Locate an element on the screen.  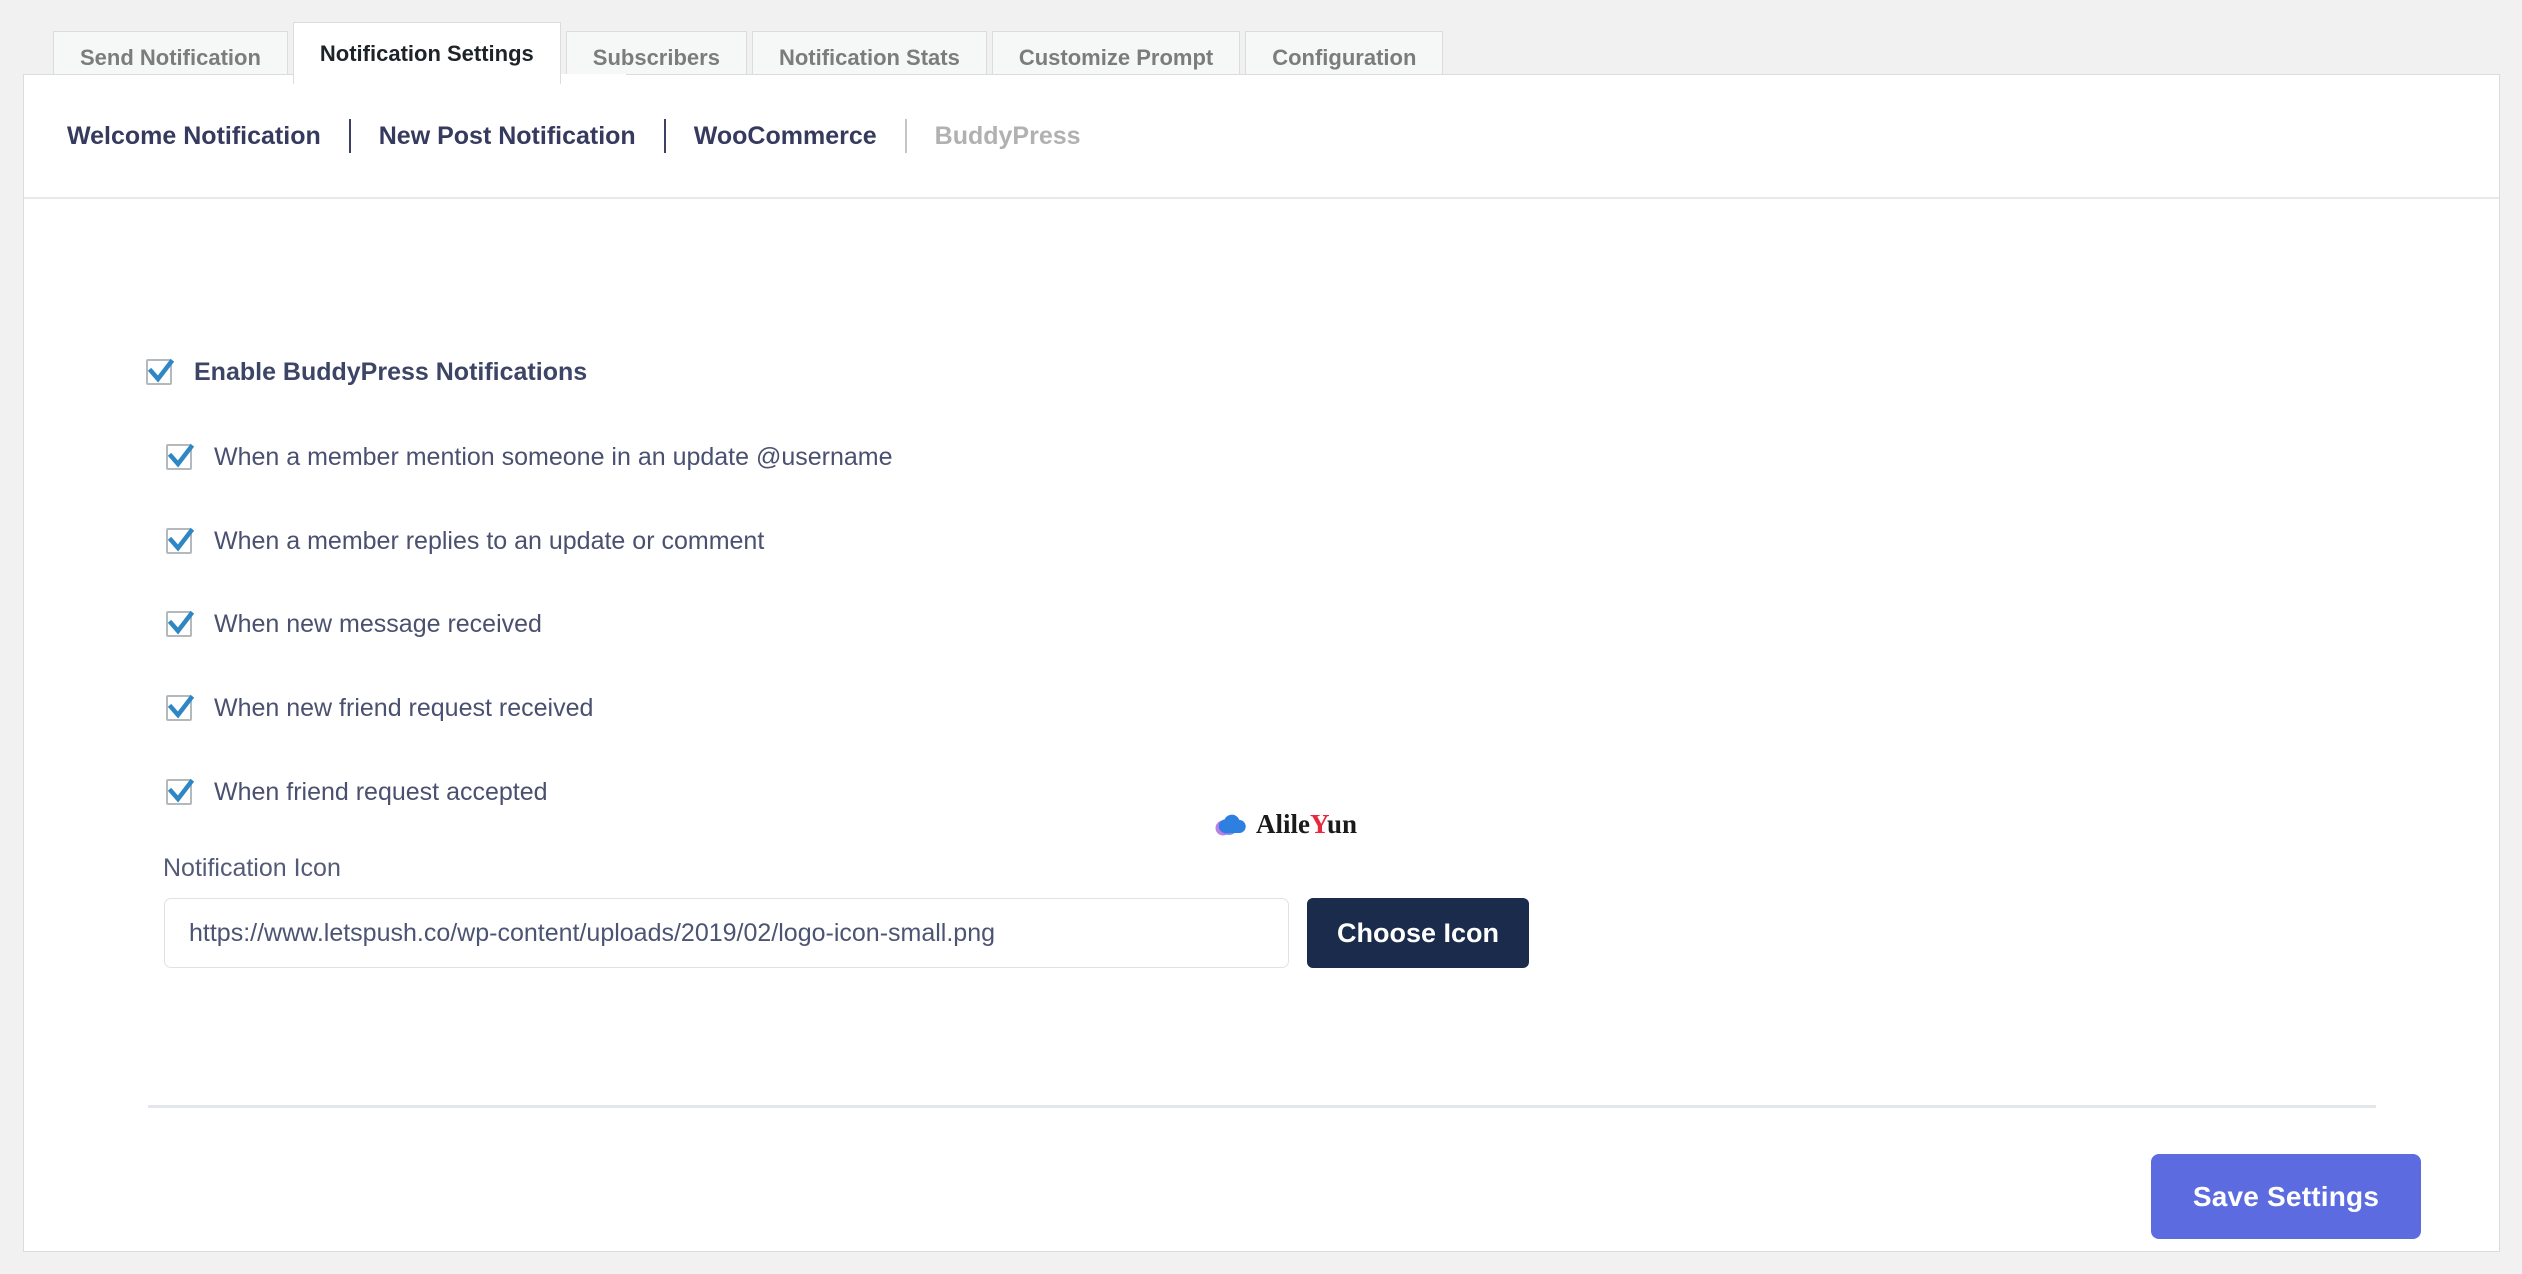
tab-label: Notification Settings is located at coordinates (426, 53).